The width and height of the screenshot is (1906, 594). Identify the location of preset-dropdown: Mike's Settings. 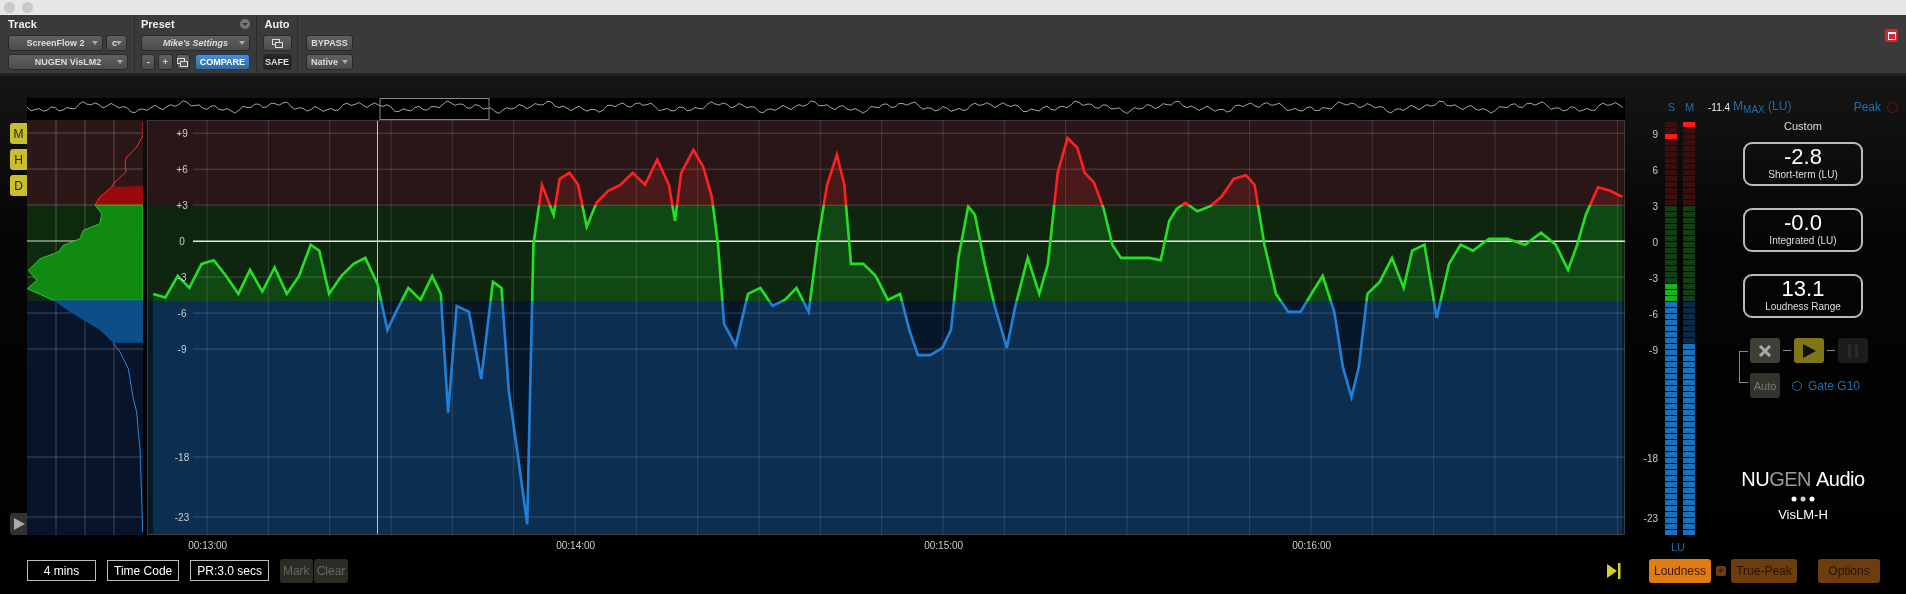
(195, 43).